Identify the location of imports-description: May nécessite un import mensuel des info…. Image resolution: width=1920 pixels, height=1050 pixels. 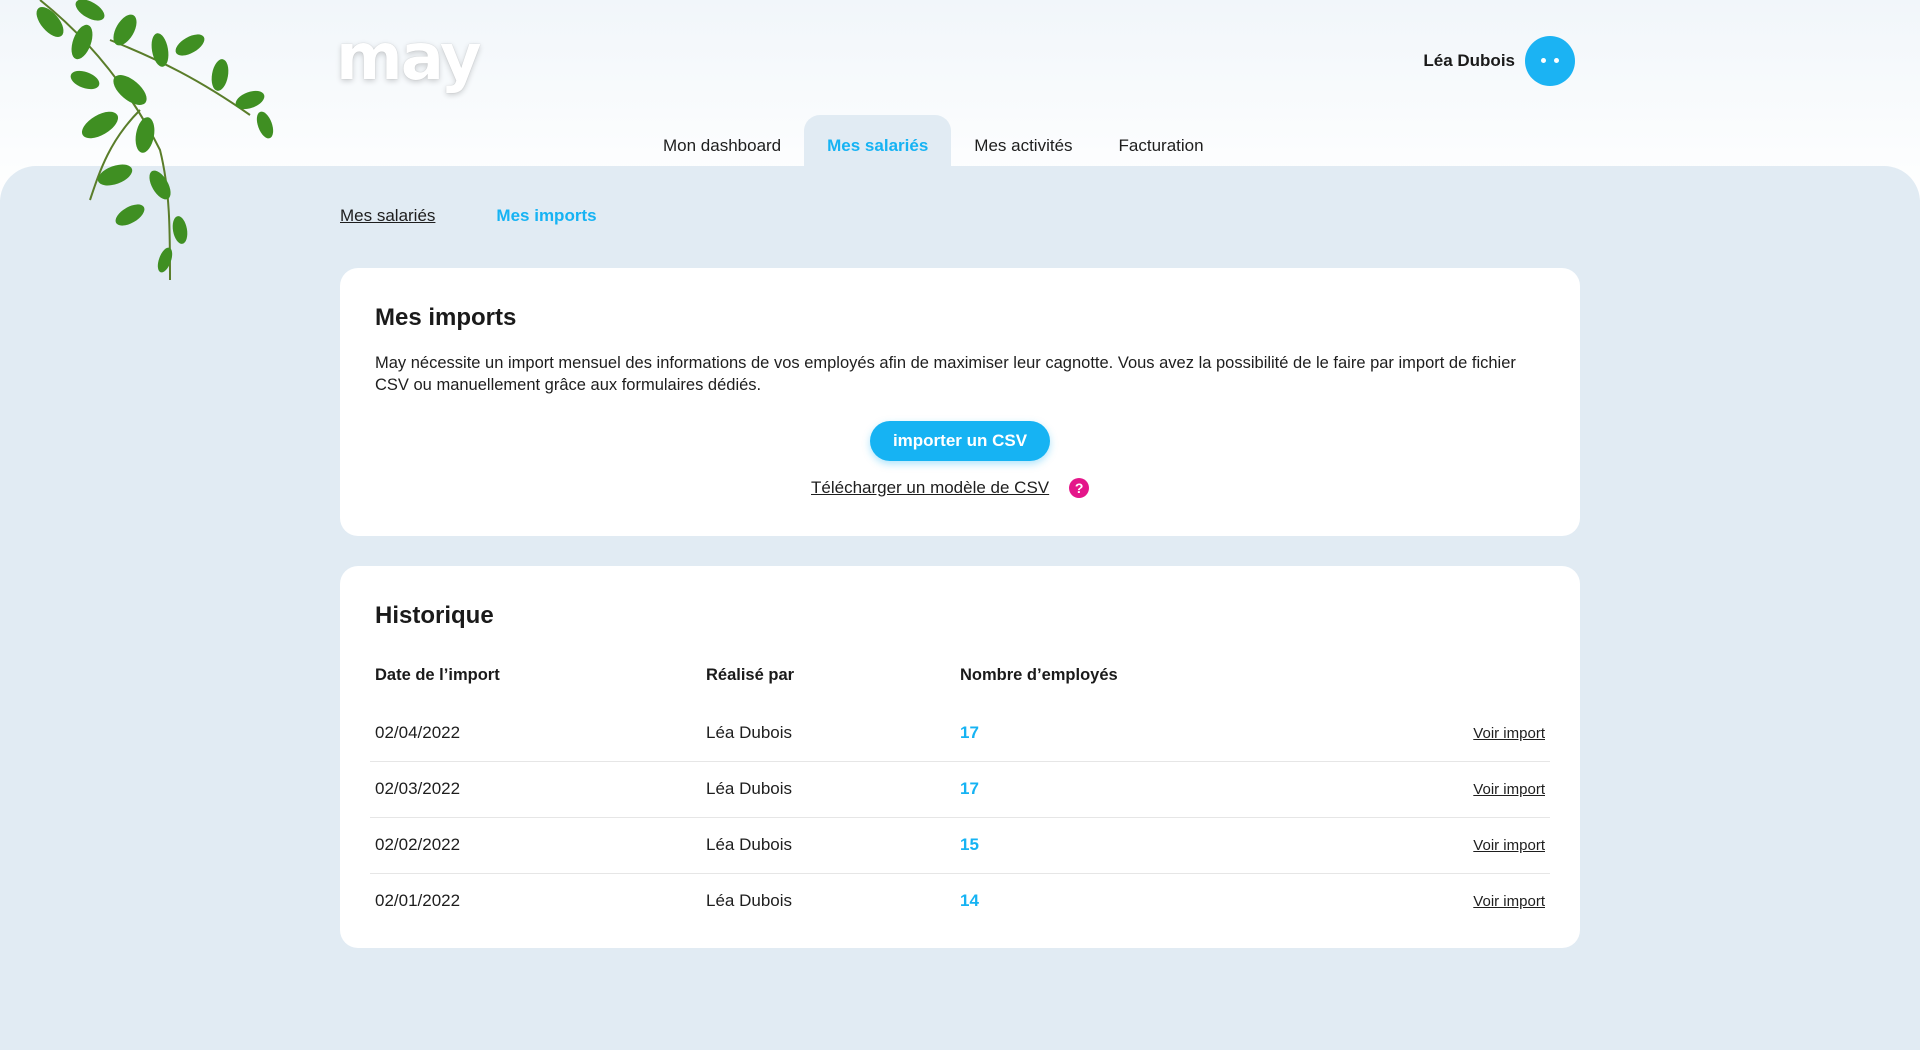
(945, 374).